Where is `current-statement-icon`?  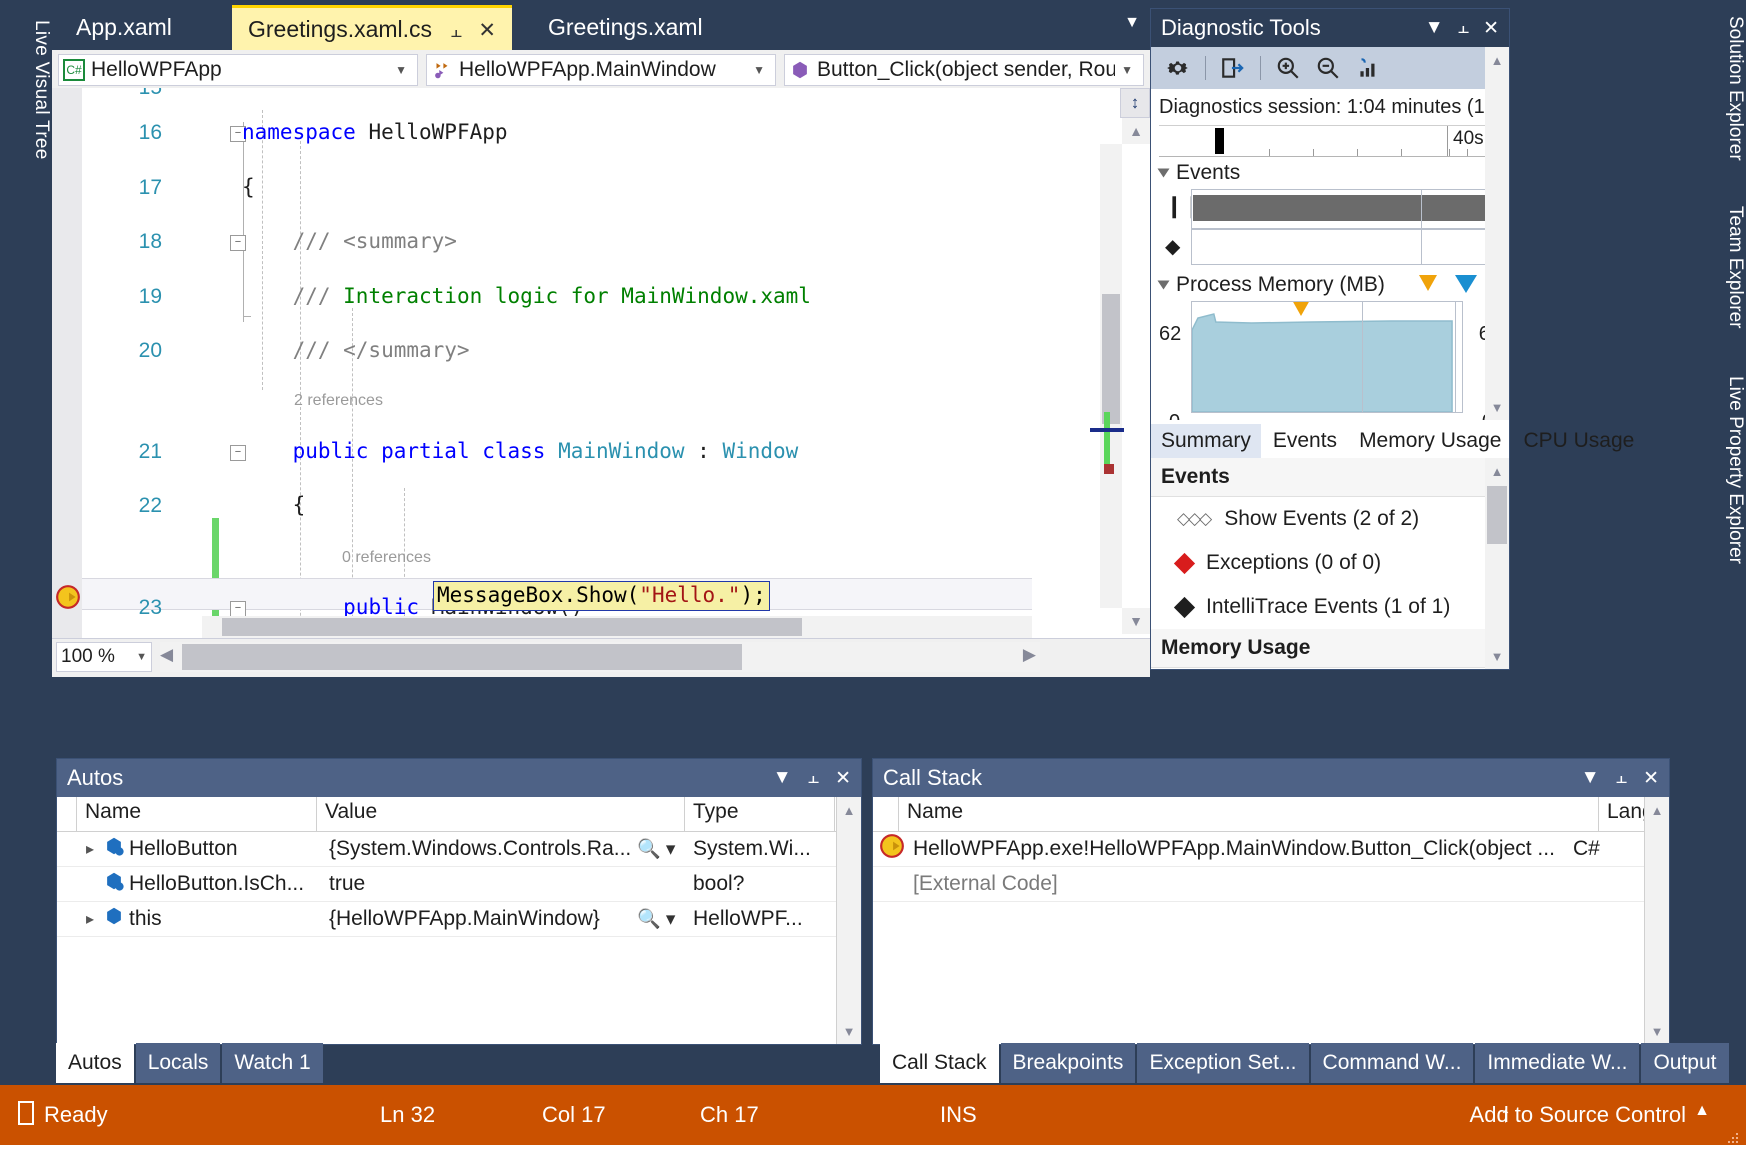
current-statement-icon is located at coordinates (68, 597).